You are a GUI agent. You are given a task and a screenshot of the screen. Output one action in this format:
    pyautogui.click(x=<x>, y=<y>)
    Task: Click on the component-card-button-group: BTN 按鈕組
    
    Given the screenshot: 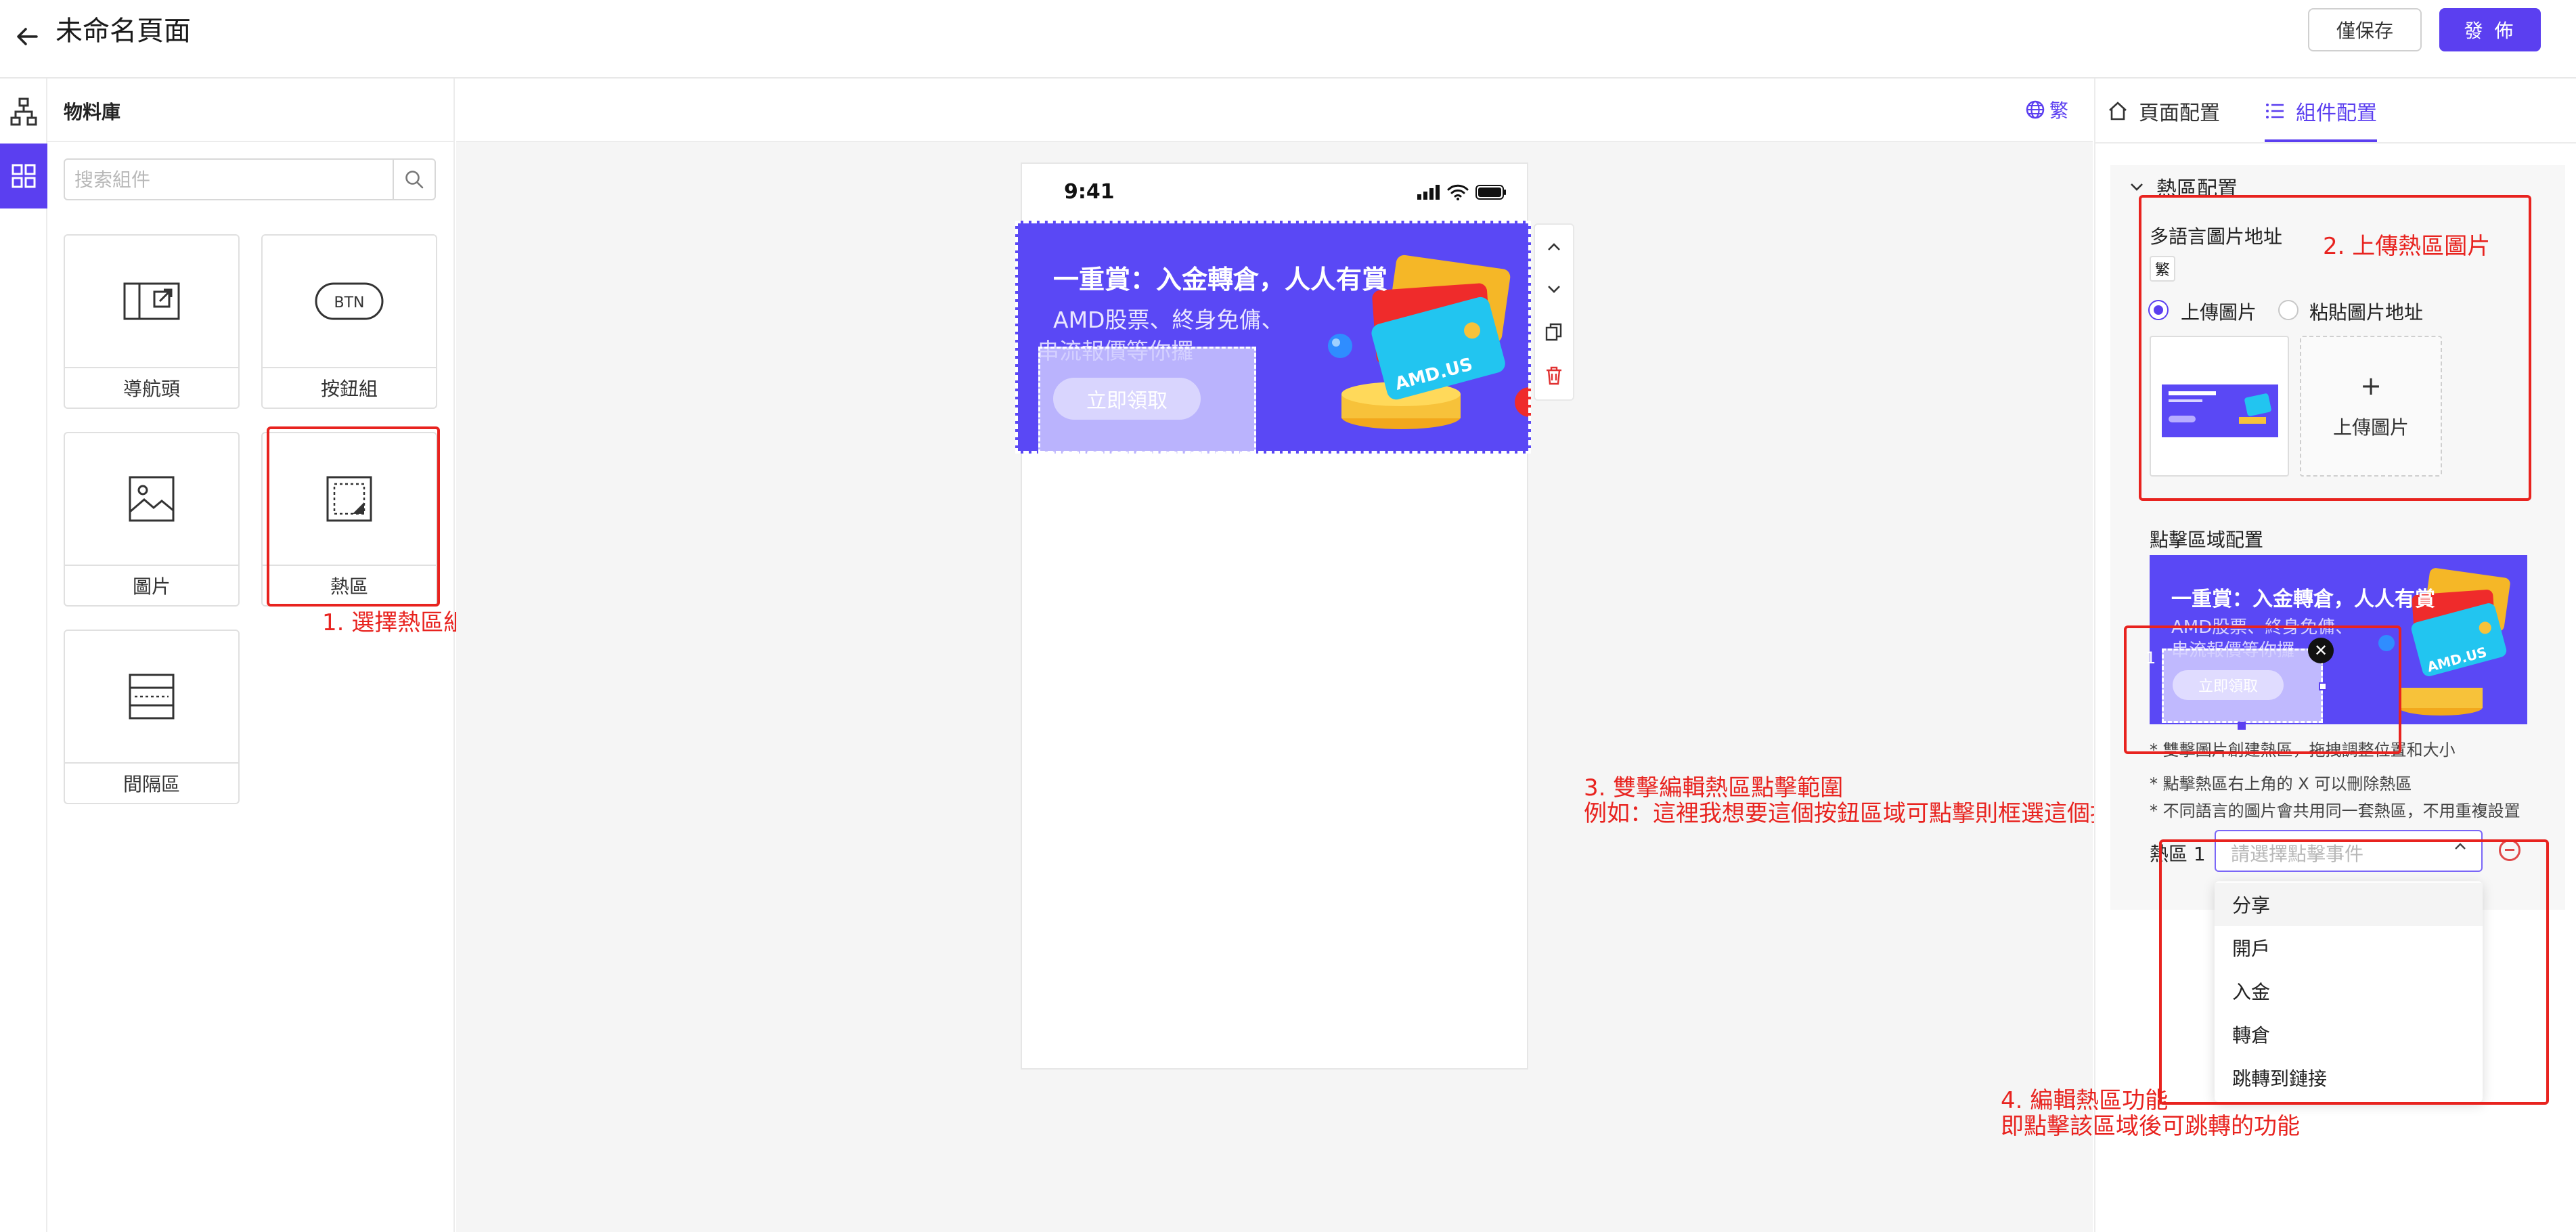 What is the action you would take?
    pyautogui.click(x=349, y=321)
    